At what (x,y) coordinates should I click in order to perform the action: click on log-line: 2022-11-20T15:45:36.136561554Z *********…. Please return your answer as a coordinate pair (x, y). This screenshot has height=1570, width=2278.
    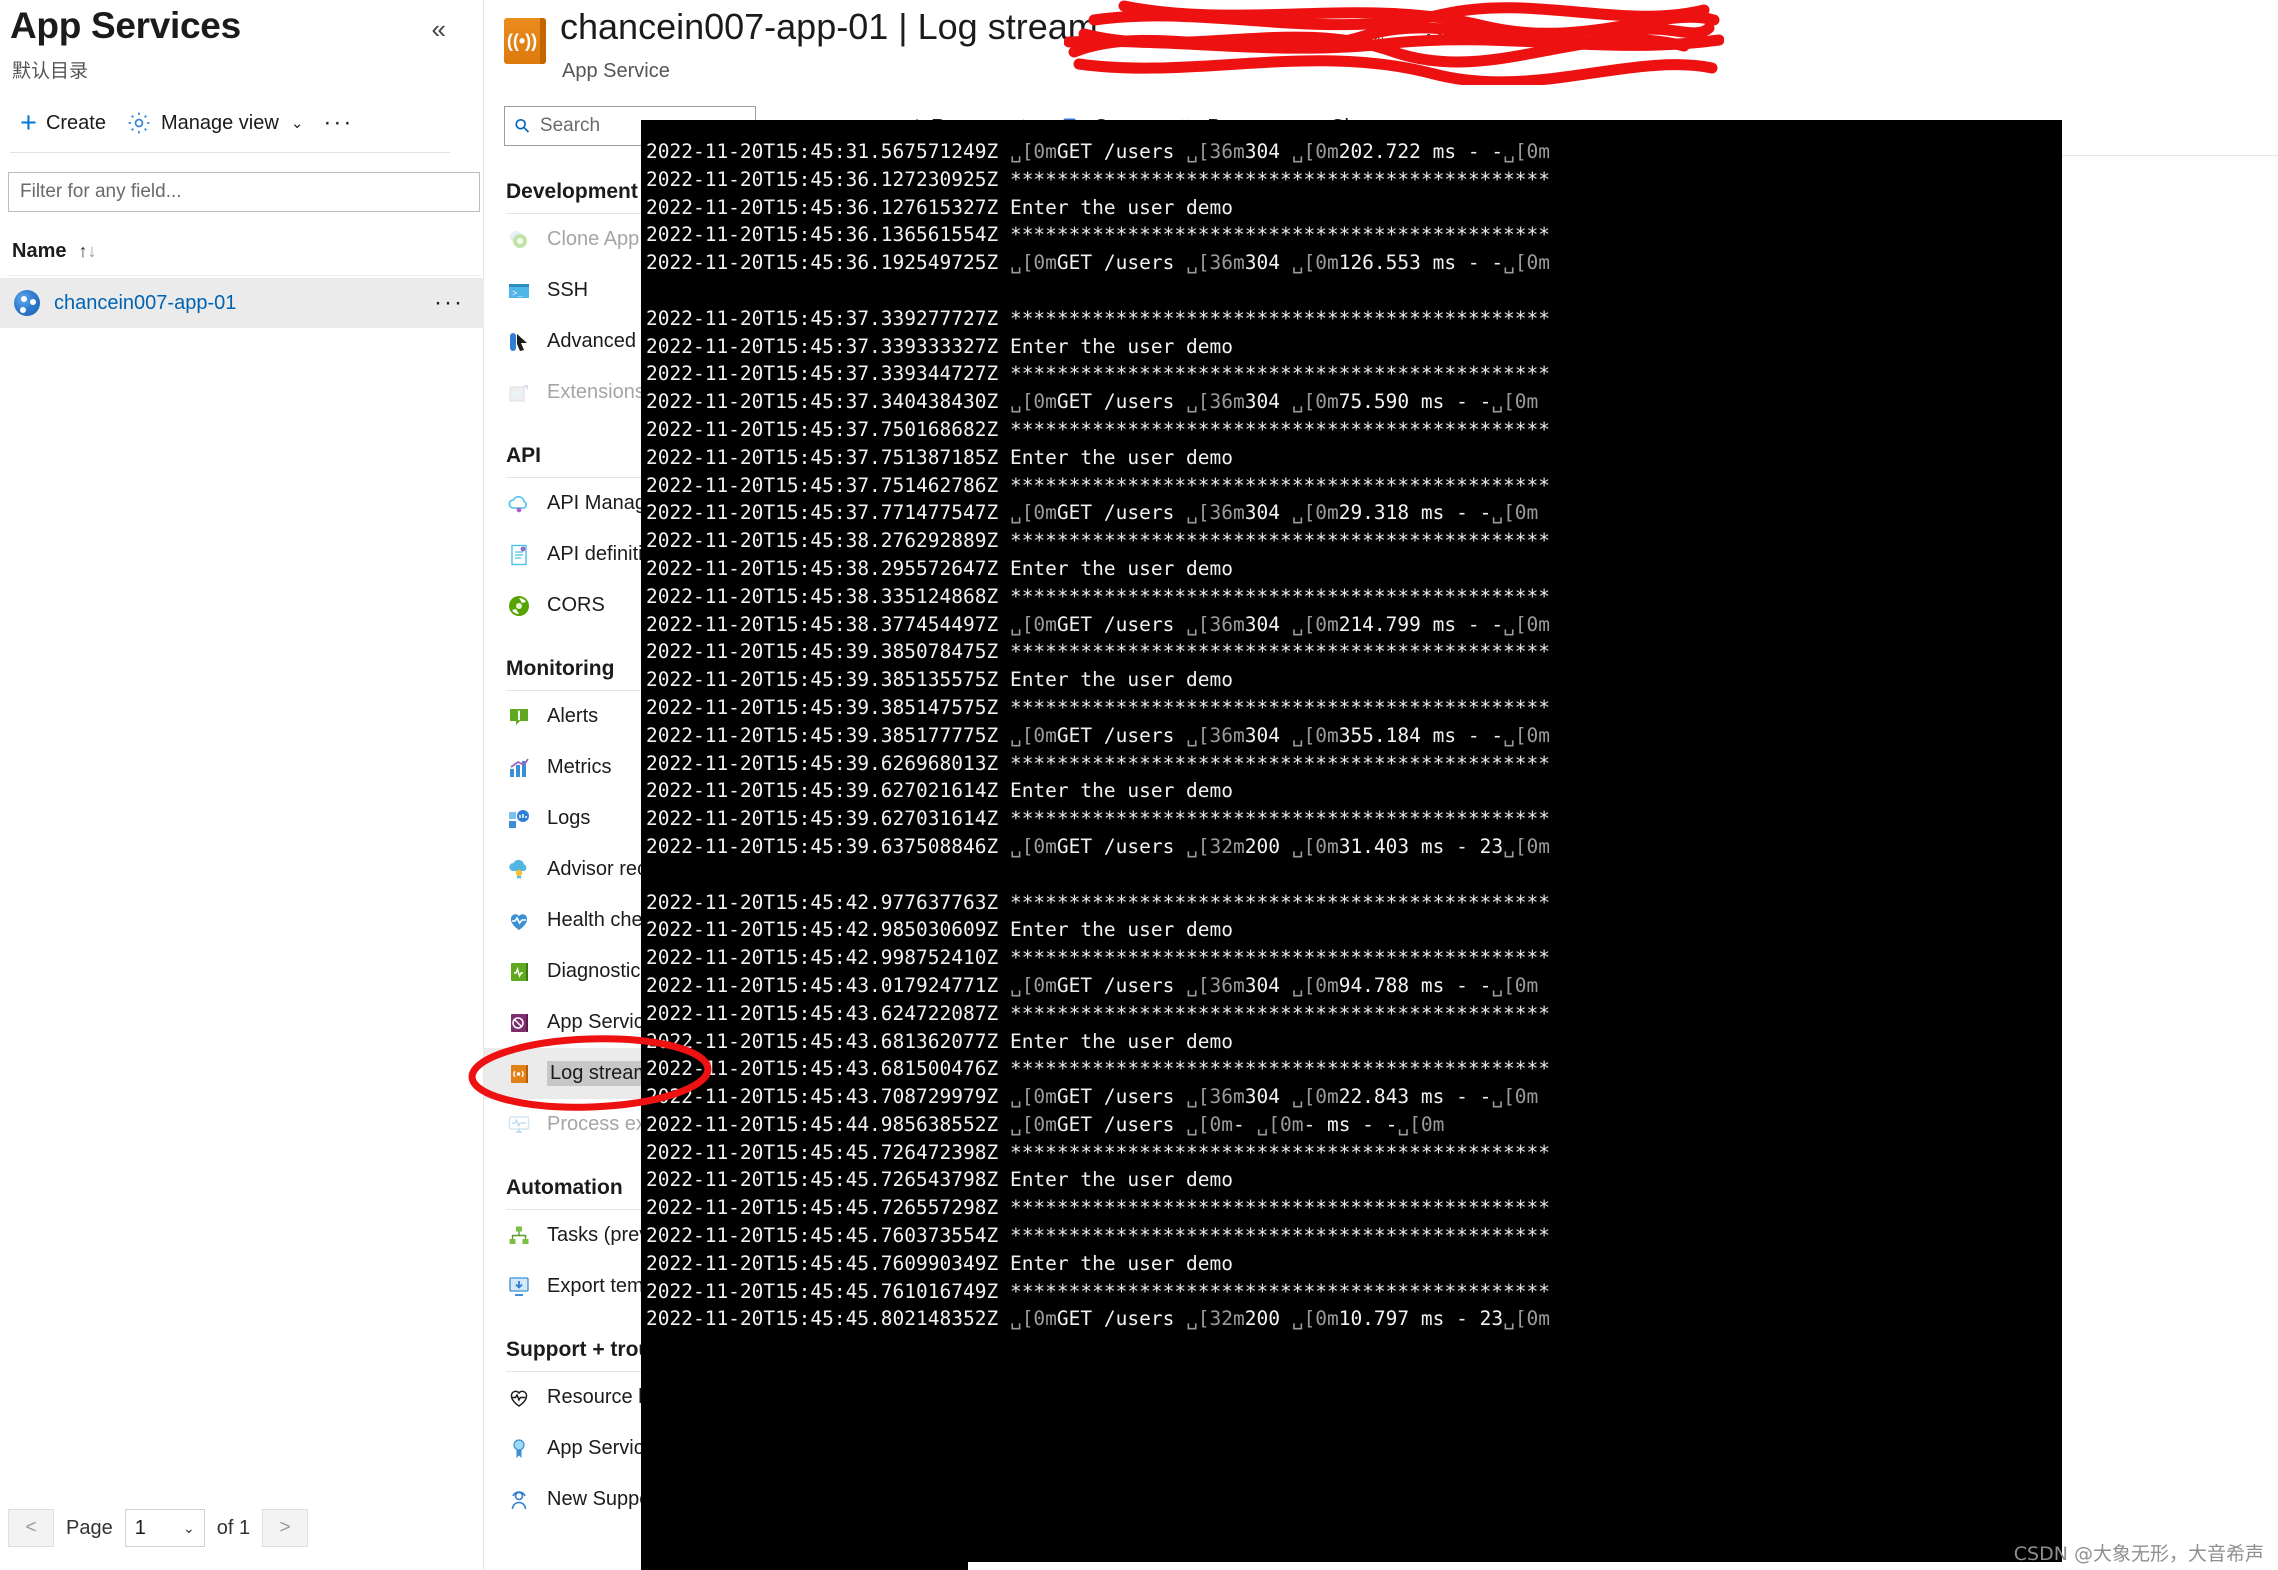
    Looking at the image, I should click on (1098, 235).